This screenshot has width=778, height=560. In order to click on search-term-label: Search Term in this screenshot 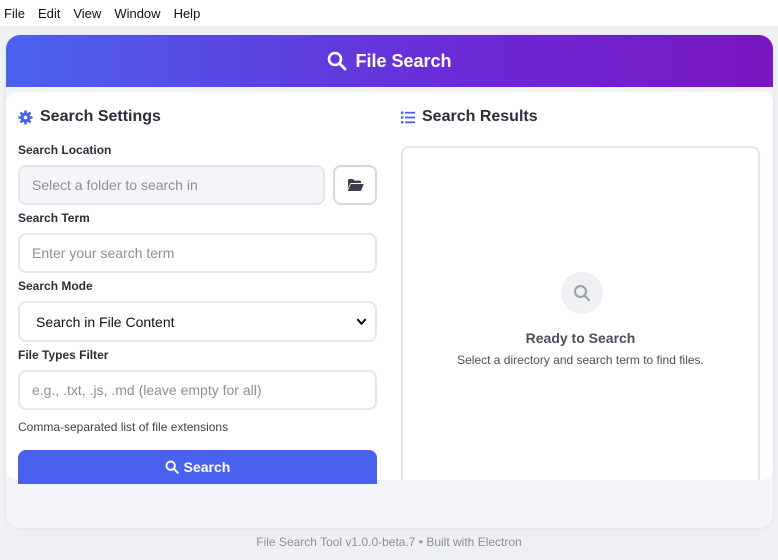, I will do `click(54, 218)`.